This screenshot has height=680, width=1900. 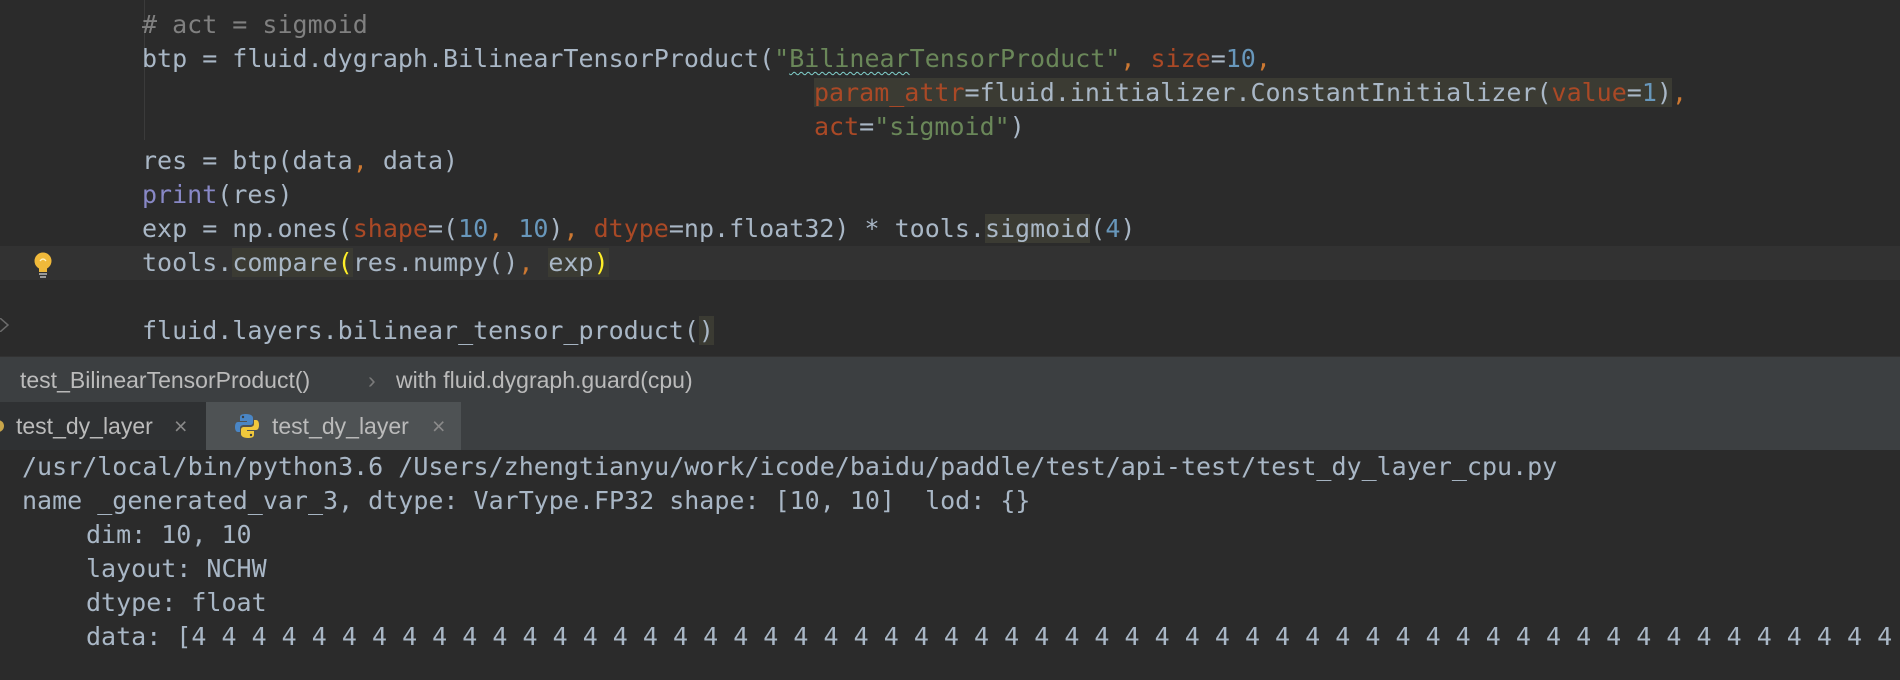 I want to click on breadcrumb-item-function: test_BilinearTensorProduct(), so click(x=165, y=380).